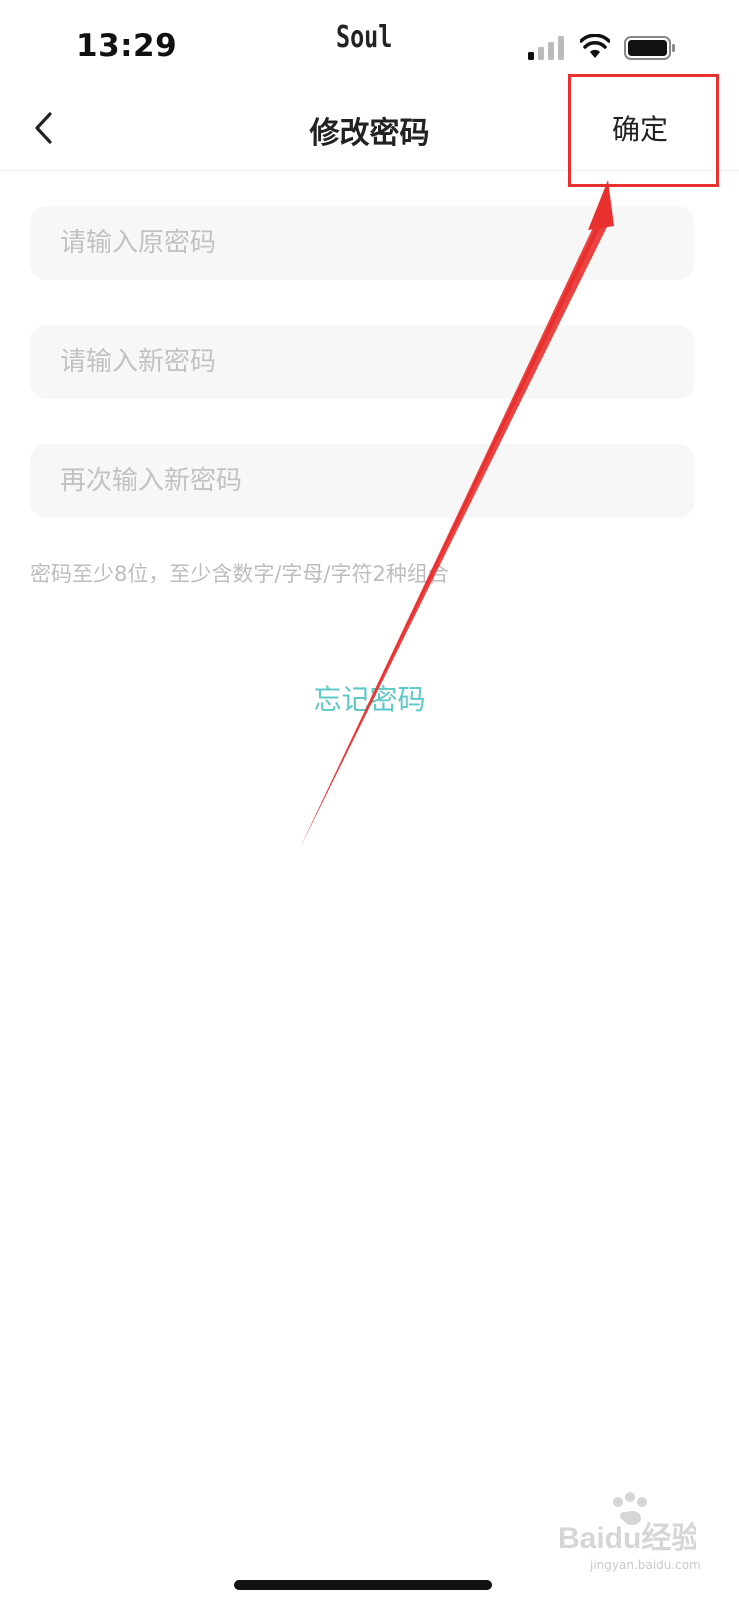 The width and height of the screenshot is (739, 1600). Describe the element at coordinates (127, 46) in the screenshot. I see `status-time: 13:29` at that location.